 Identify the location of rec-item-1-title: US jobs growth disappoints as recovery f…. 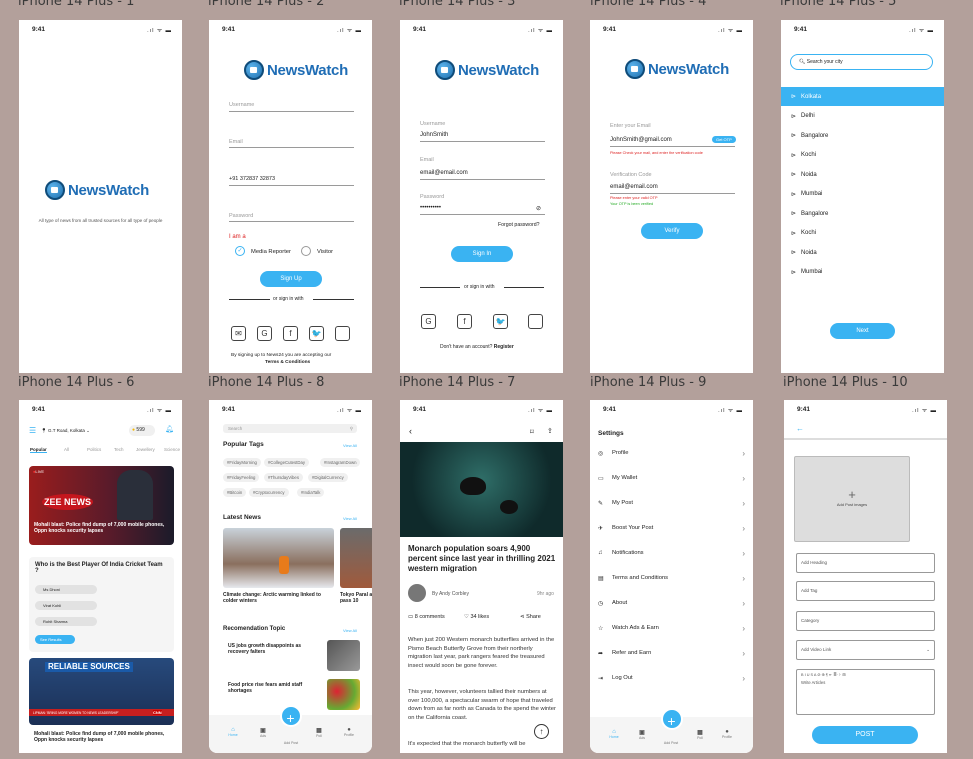
(272, 649).